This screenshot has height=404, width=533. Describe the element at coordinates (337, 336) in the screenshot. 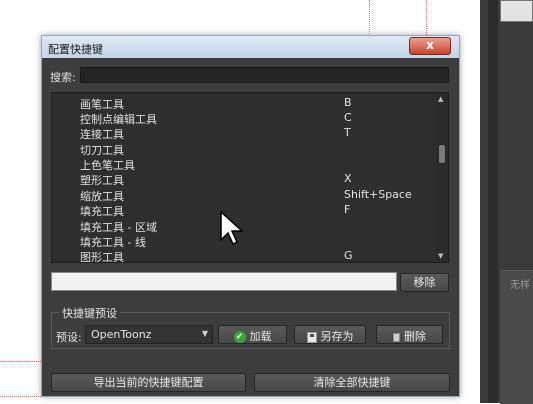

I see `save-as-label: 另存为` at that location.